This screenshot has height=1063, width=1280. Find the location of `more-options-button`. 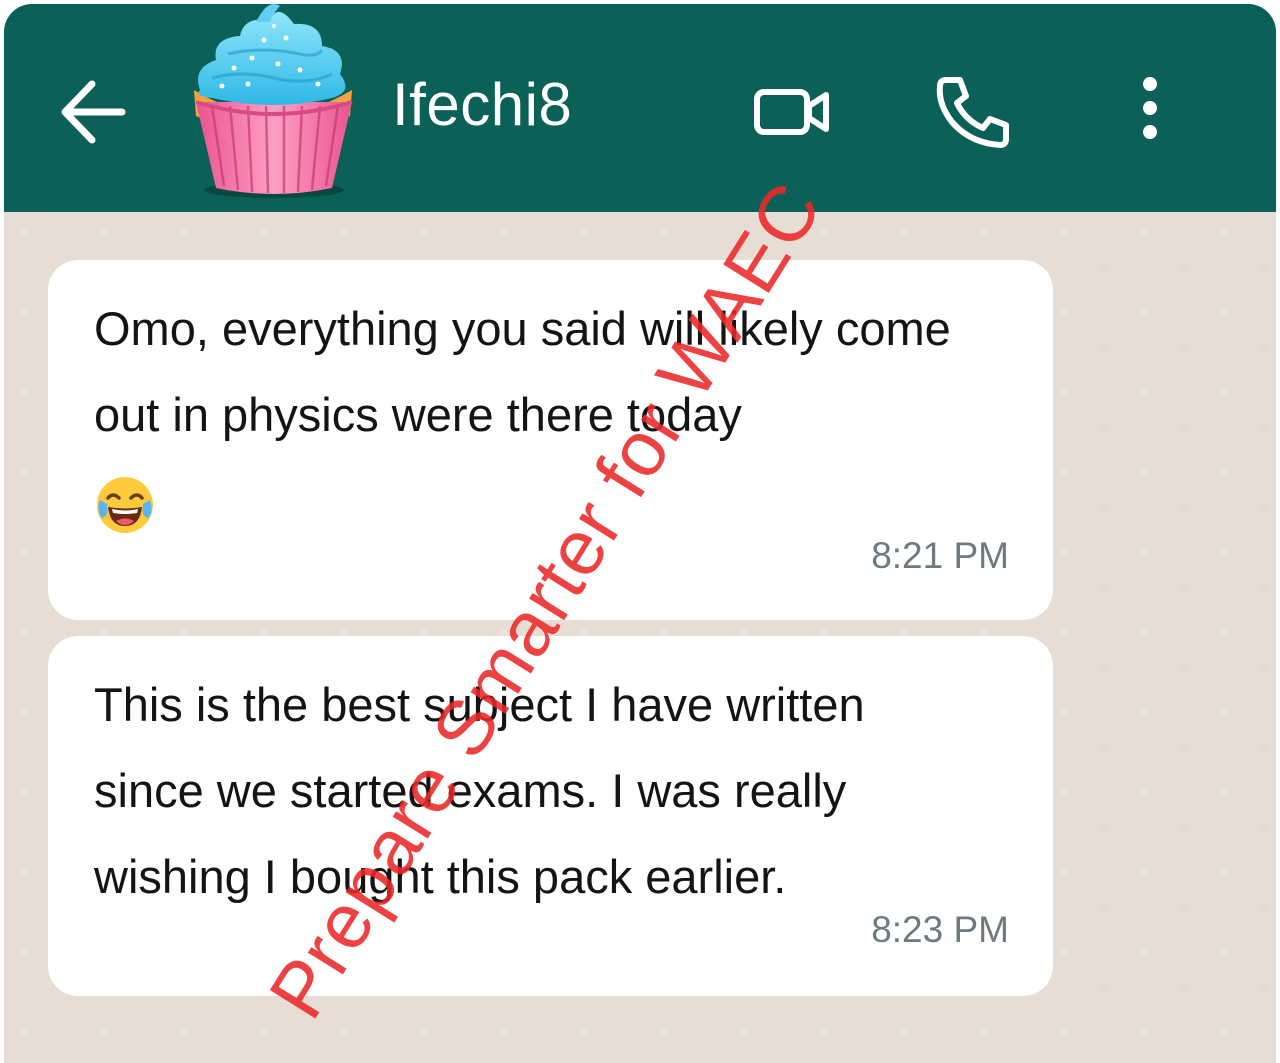

more-options-button is located at coordinates (1150, 112).